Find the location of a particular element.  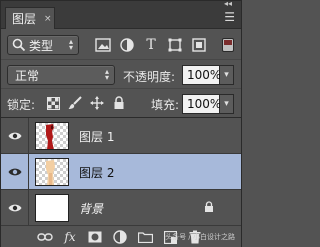

fill-input: 100% is located at coordinates (201, 104).